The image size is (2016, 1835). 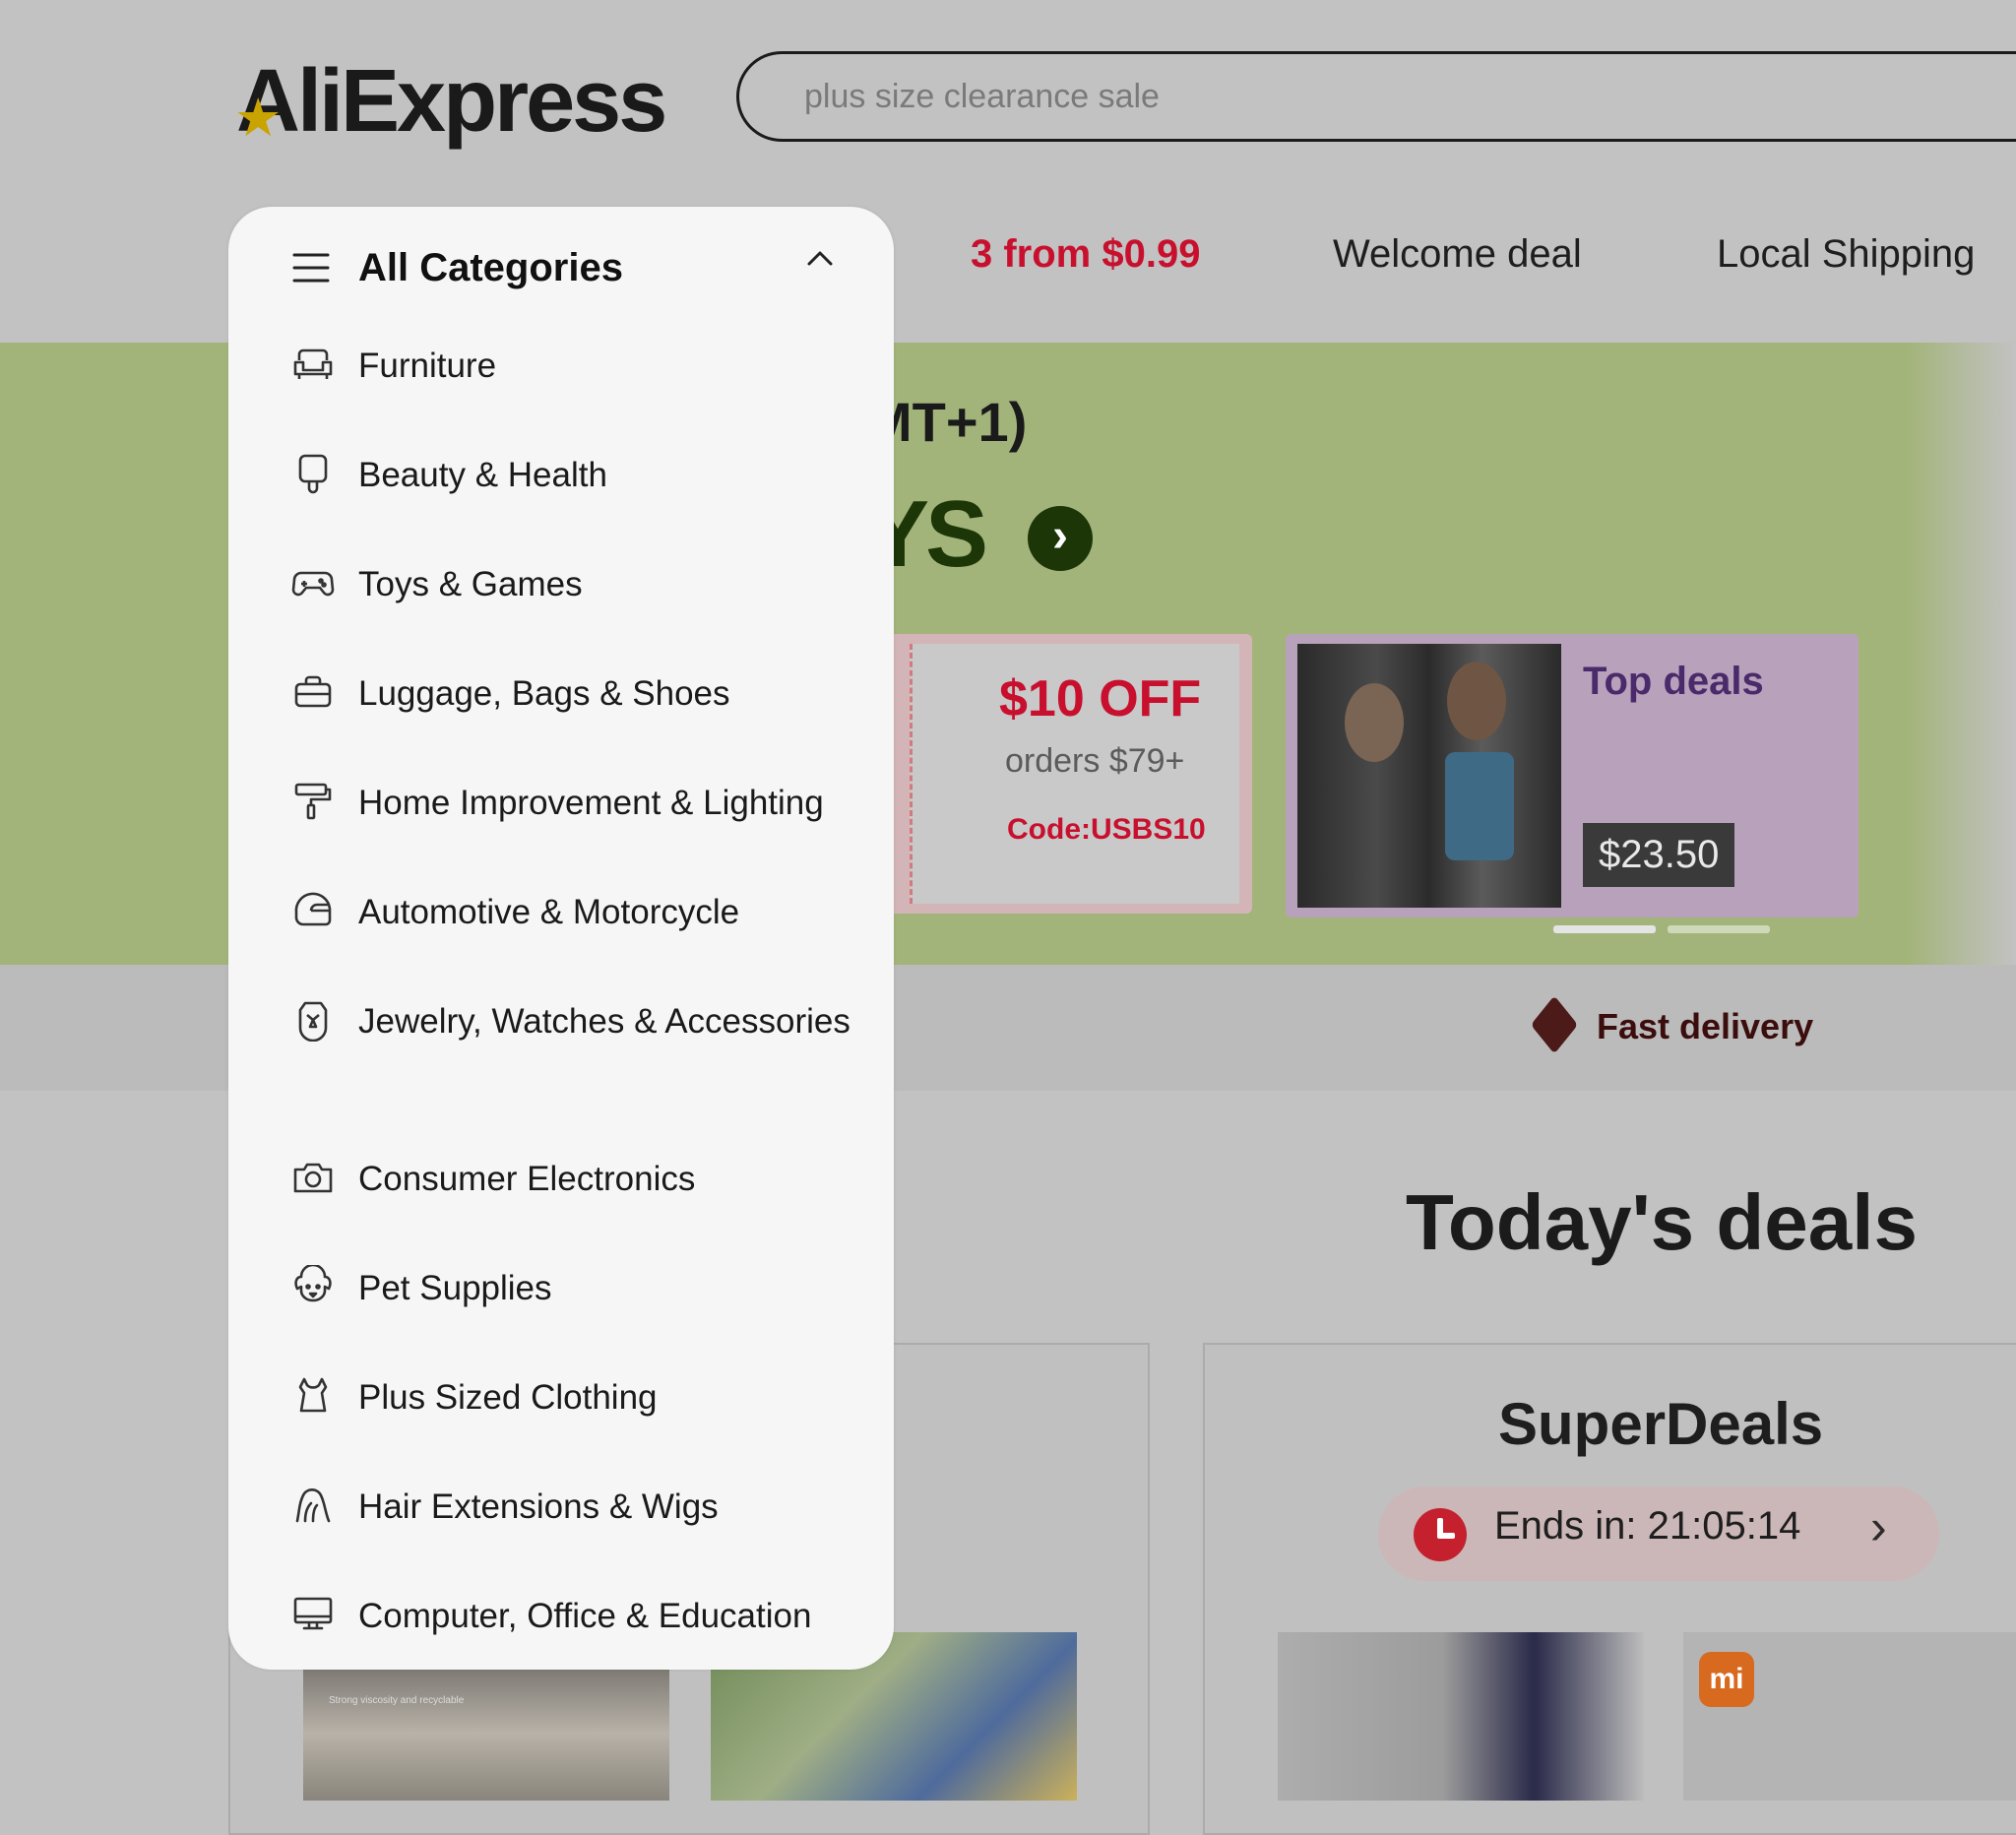 What do you see at coordinates (585, 1616) in the screenshot?
I see `category-label: Computer, Office & Education` at bounding box center [585, 1616].